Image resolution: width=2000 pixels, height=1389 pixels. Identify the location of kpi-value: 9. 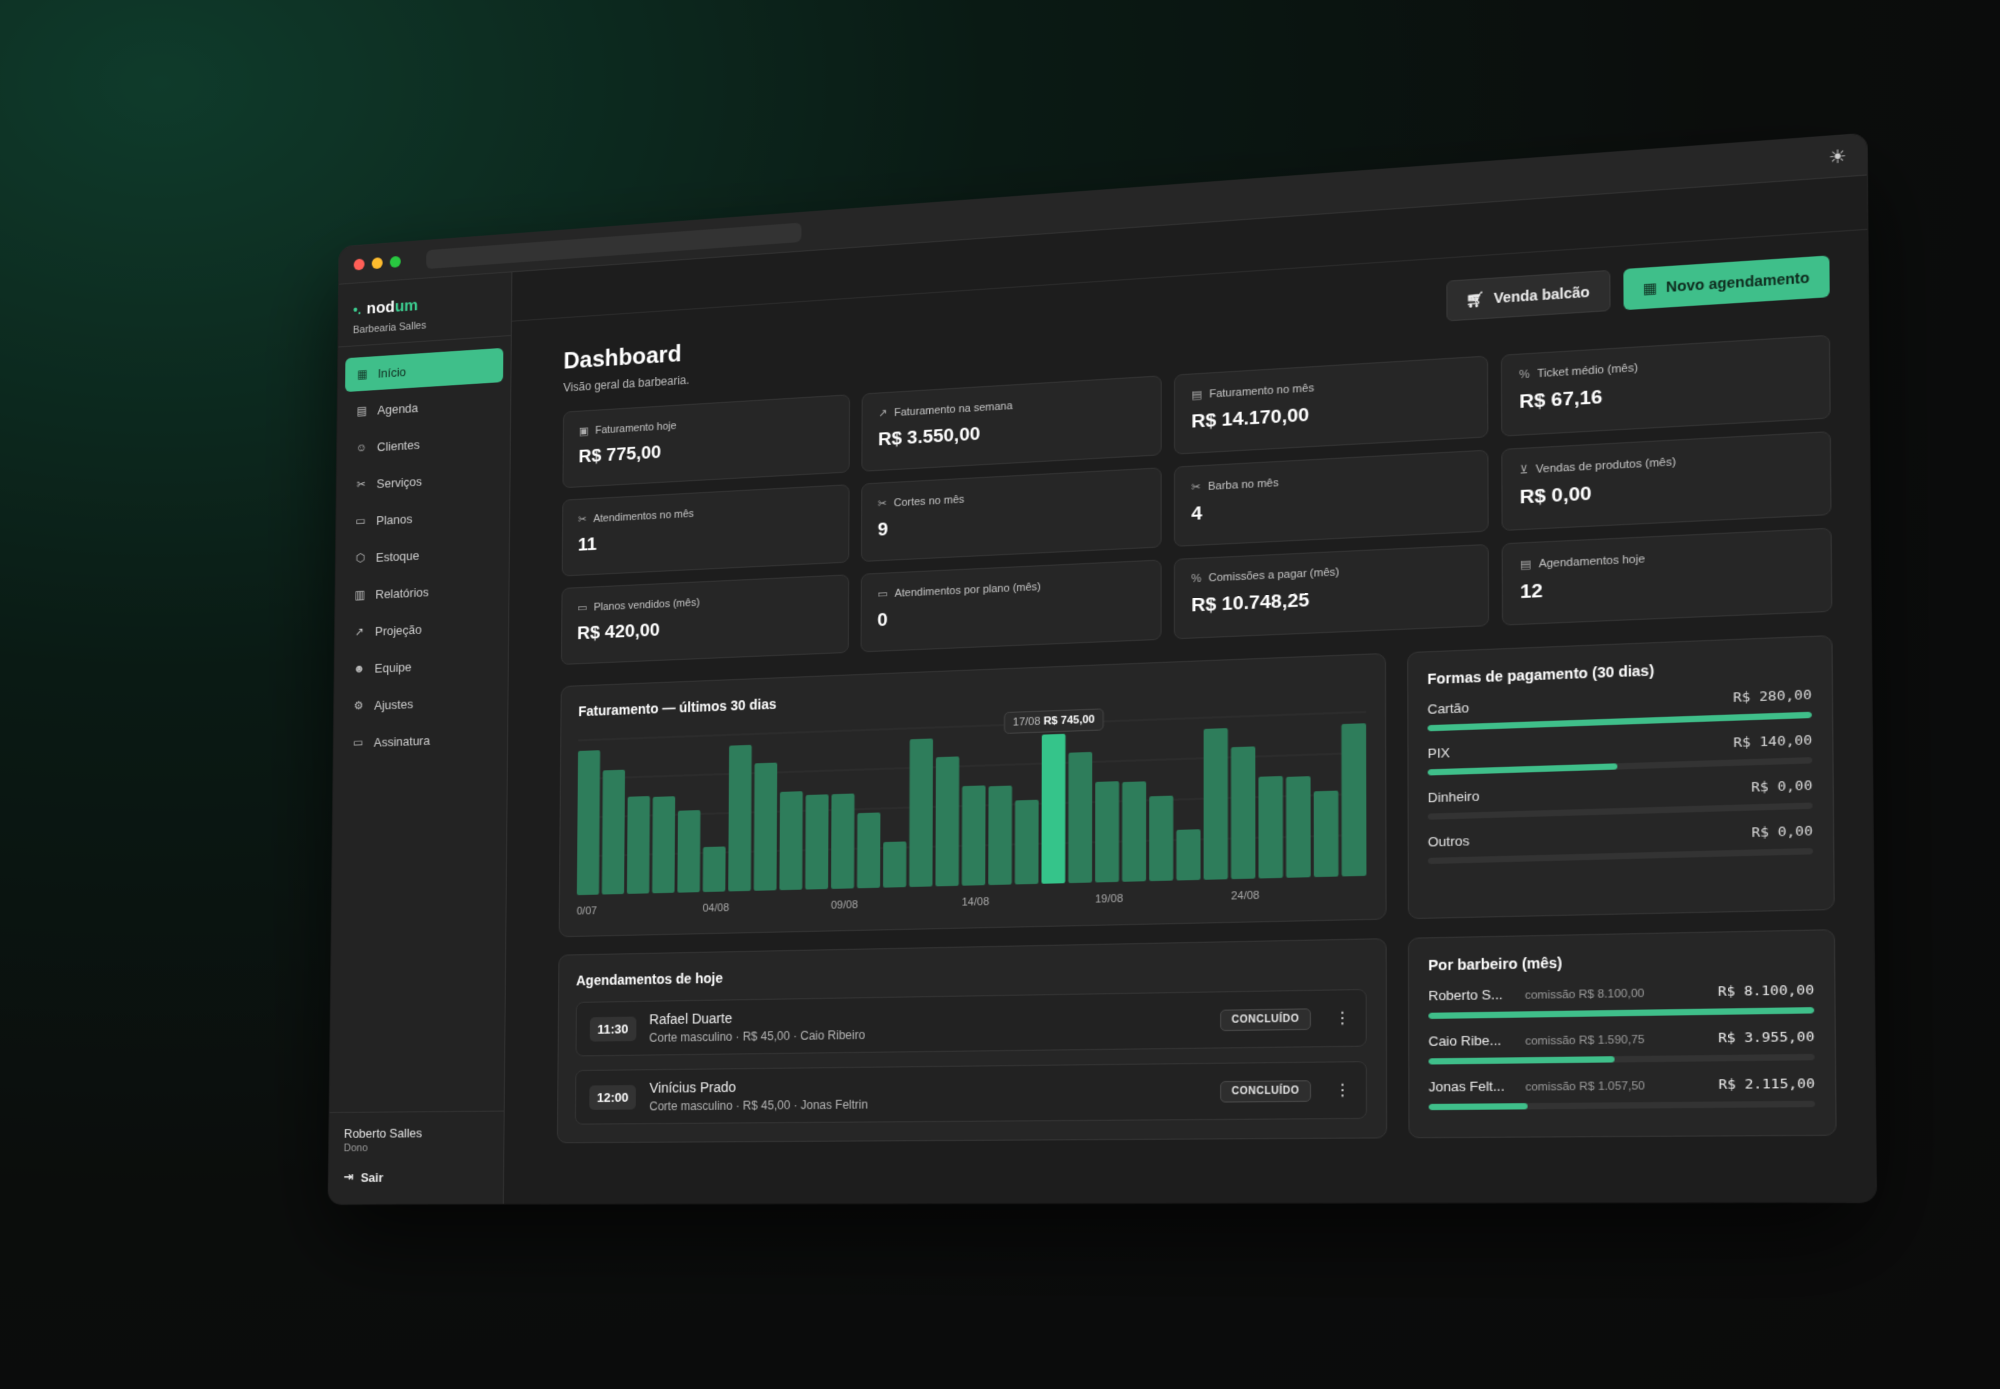
(883, 530).